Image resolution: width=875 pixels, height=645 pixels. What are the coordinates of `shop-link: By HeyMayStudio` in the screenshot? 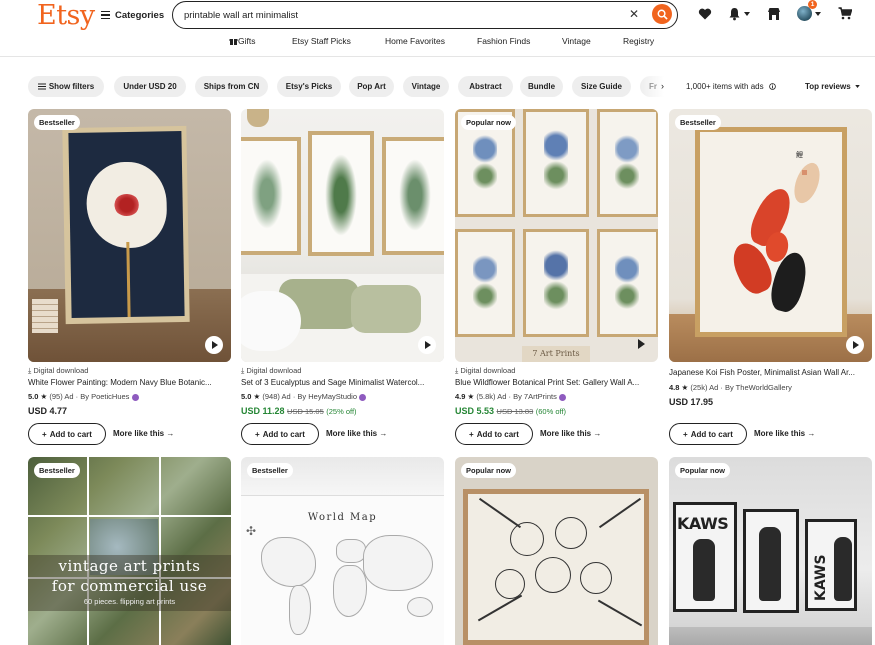 It's located at (327, 396).